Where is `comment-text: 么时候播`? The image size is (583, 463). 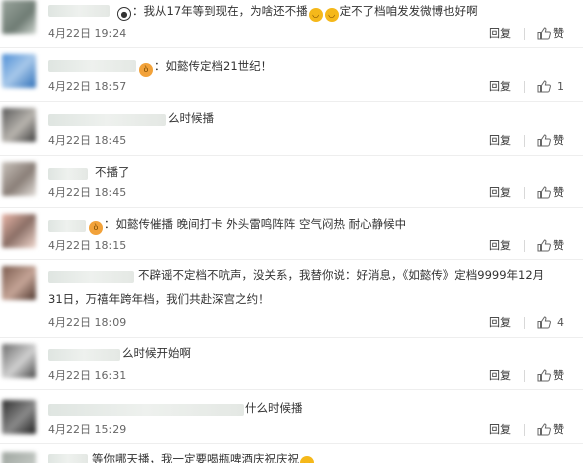 comment-text: 么时候播 is located at coordinates (191, 118).